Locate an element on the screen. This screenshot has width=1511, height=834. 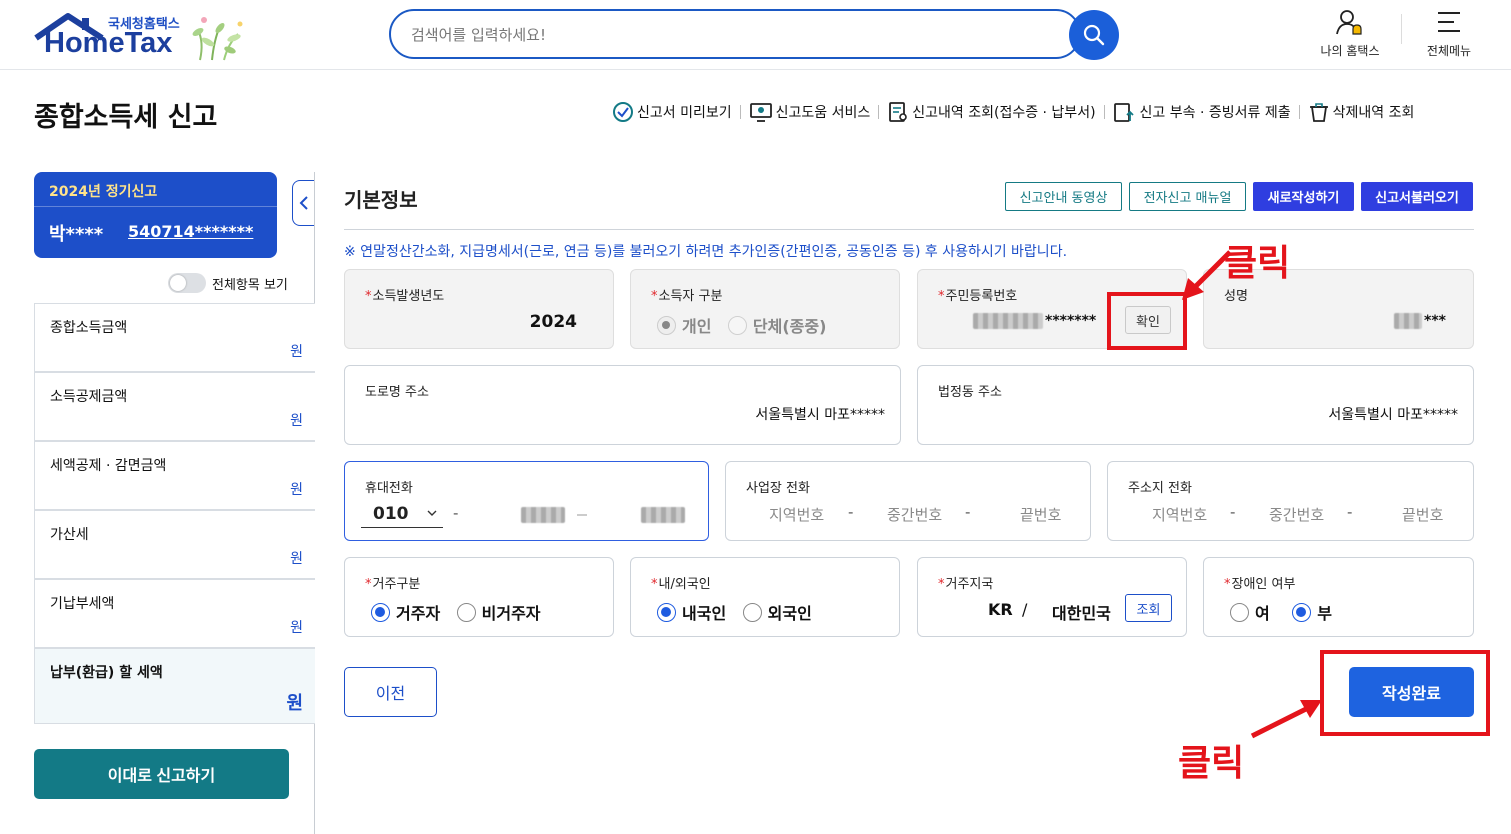
disability-options: 여 부 is located at coordinates (1281, 612).